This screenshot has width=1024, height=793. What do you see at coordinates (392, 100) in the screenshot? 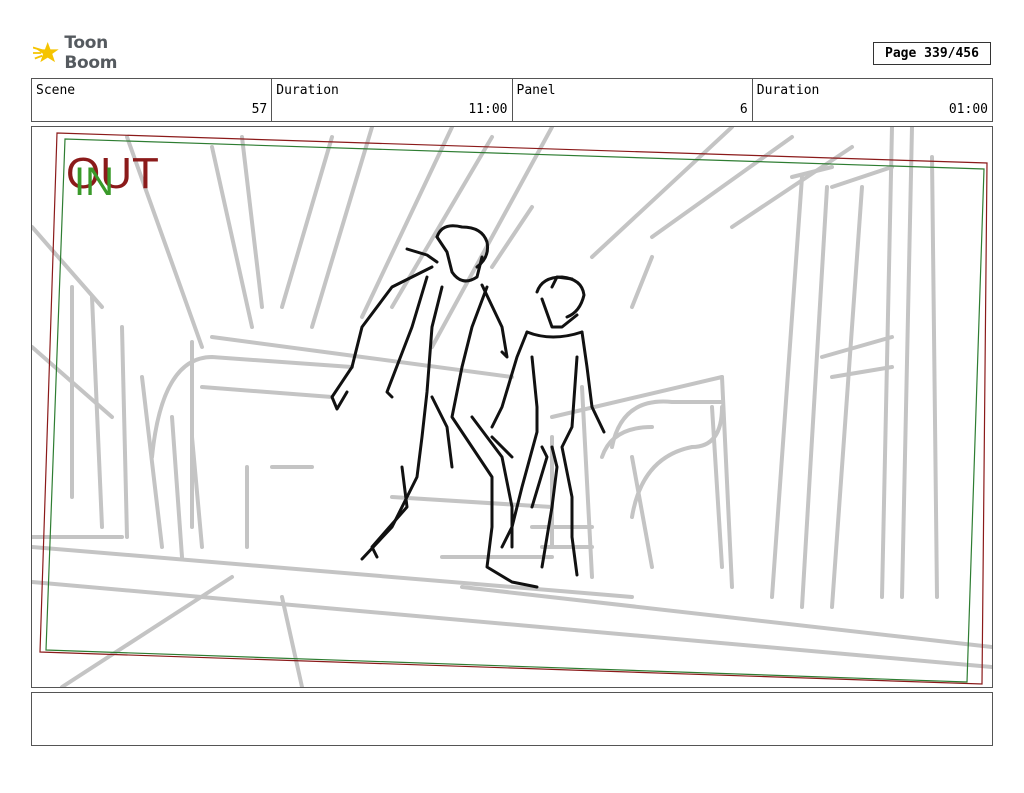
I see `scene-duration-cell: Duration 11:00` at bounding box center [392, 100].